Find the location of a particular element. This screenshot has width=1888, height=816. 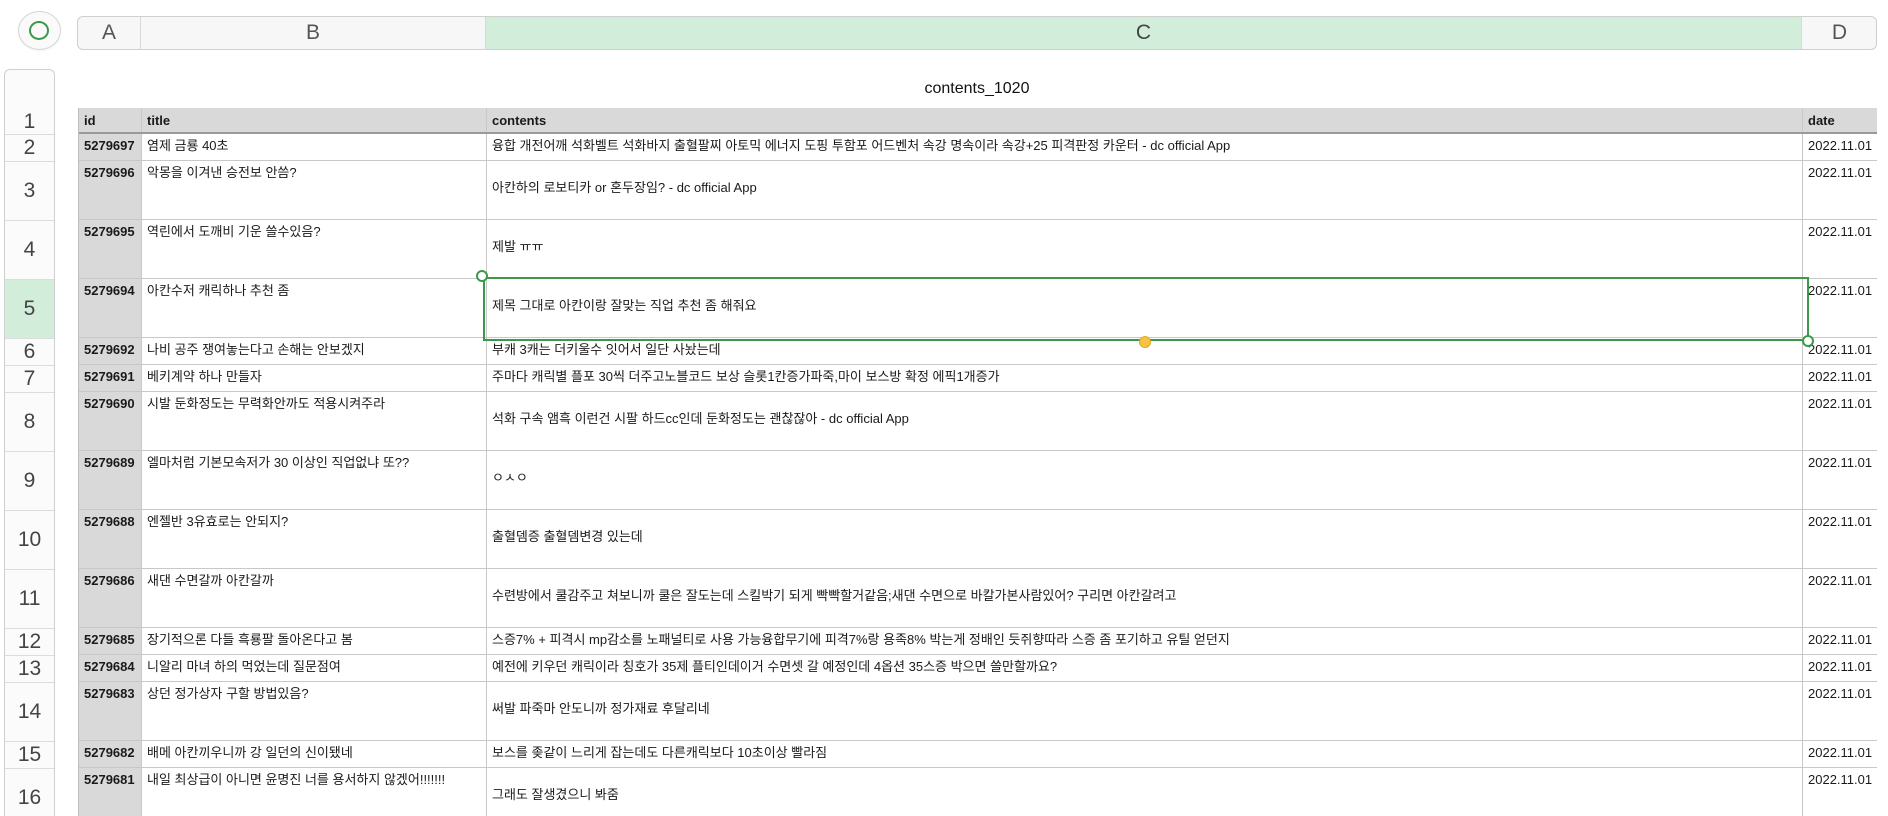

header-cell-date: date is located at coordinates (1840, 120).